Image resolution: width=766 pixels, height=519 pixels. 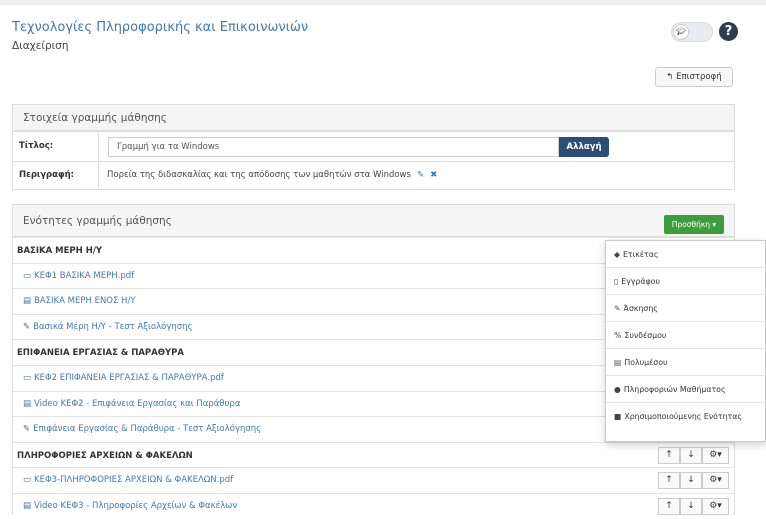 I want to click on view-toggle: 🎓︎, so click(x=692, y=32).